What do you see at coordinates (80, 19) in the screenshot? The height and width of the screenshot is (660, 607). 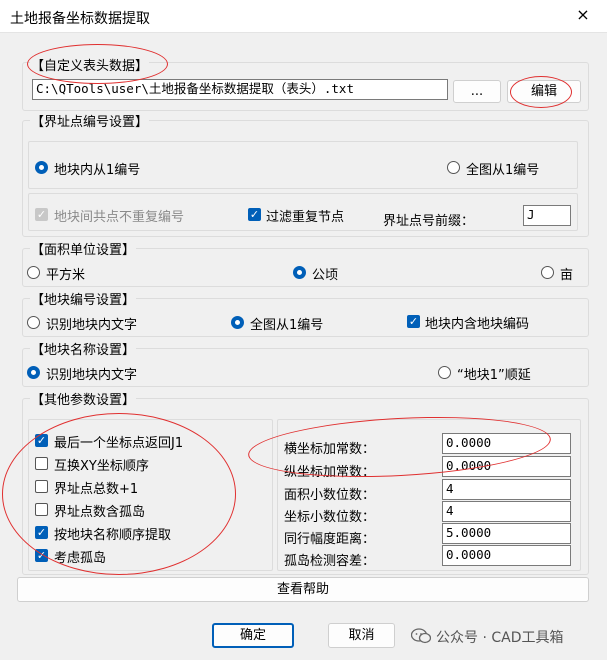 I see `window-title: 土地报备坐标数据提取` at bounding box center [80, 19].